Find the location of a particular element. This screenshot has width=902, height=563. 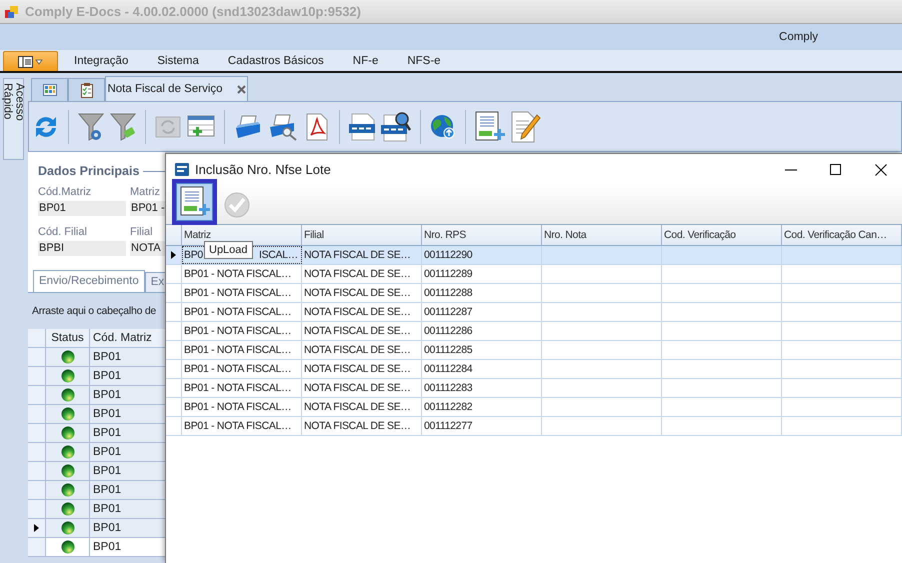

tooltip: UpLoad is located at coordinates (228, 250).